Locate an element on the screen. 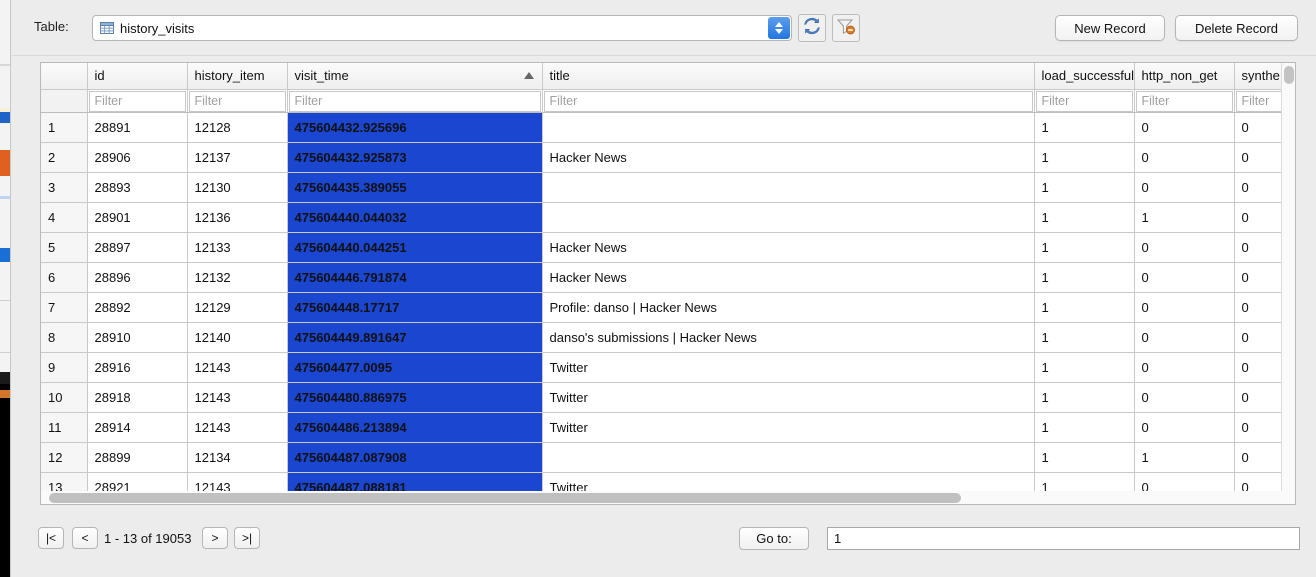 The width and height of the screenshot is (1316, 577). table-row: 4 28901 12136 475604440.044032 1 1 0 is located at coordinates (664, 217).